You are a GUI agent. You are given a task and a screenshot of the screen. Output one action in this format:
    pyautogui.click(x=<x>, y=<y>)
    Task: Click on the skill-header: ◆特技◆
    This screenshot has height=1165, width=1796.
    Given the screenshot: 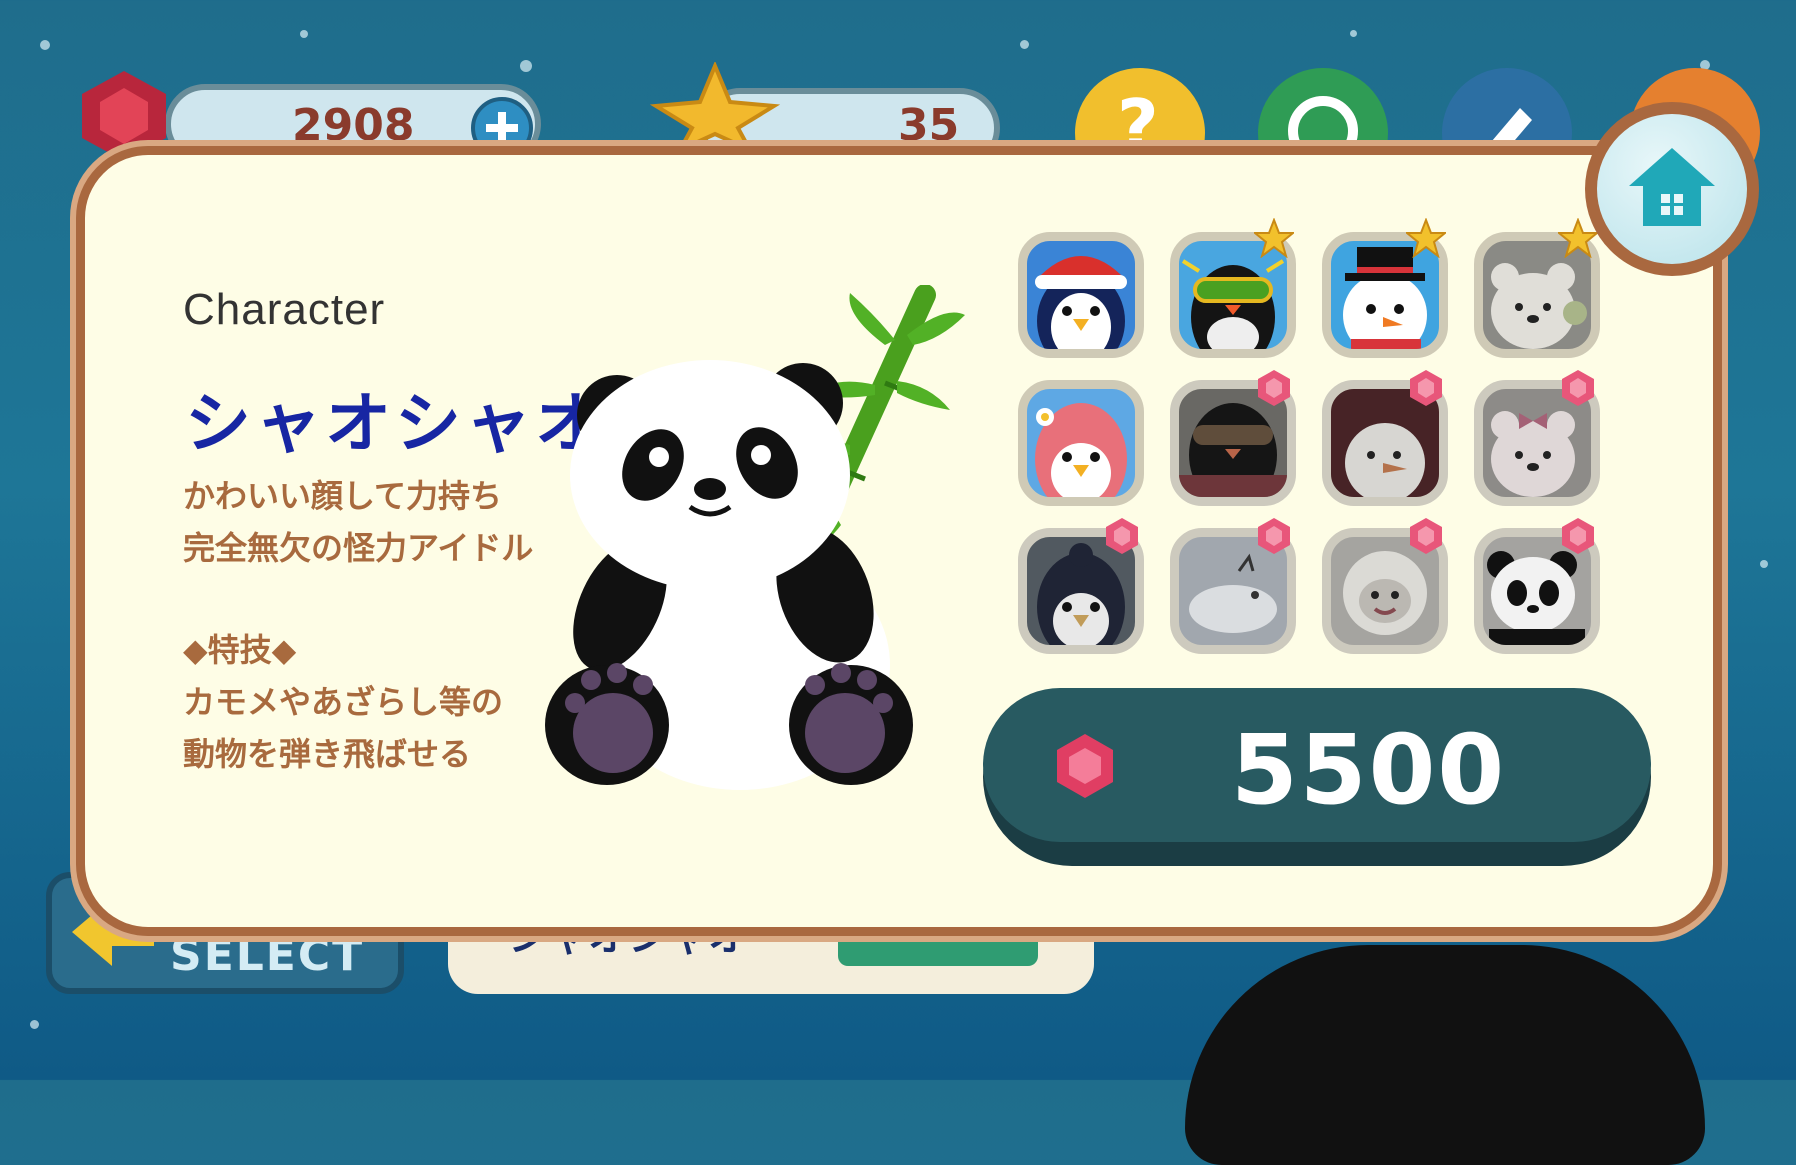 What is the action you would take?
    pyautogui.click(x=240, y=650)
    